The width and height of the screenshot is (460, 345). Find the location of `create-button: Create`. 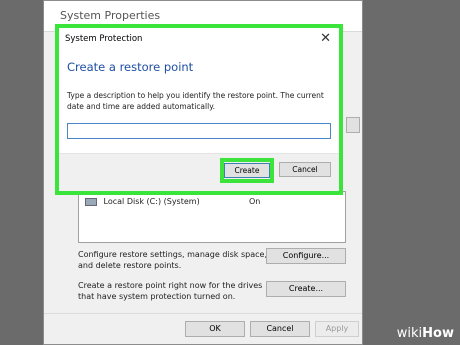

create-button: Create is located at coordinates (247, 170).